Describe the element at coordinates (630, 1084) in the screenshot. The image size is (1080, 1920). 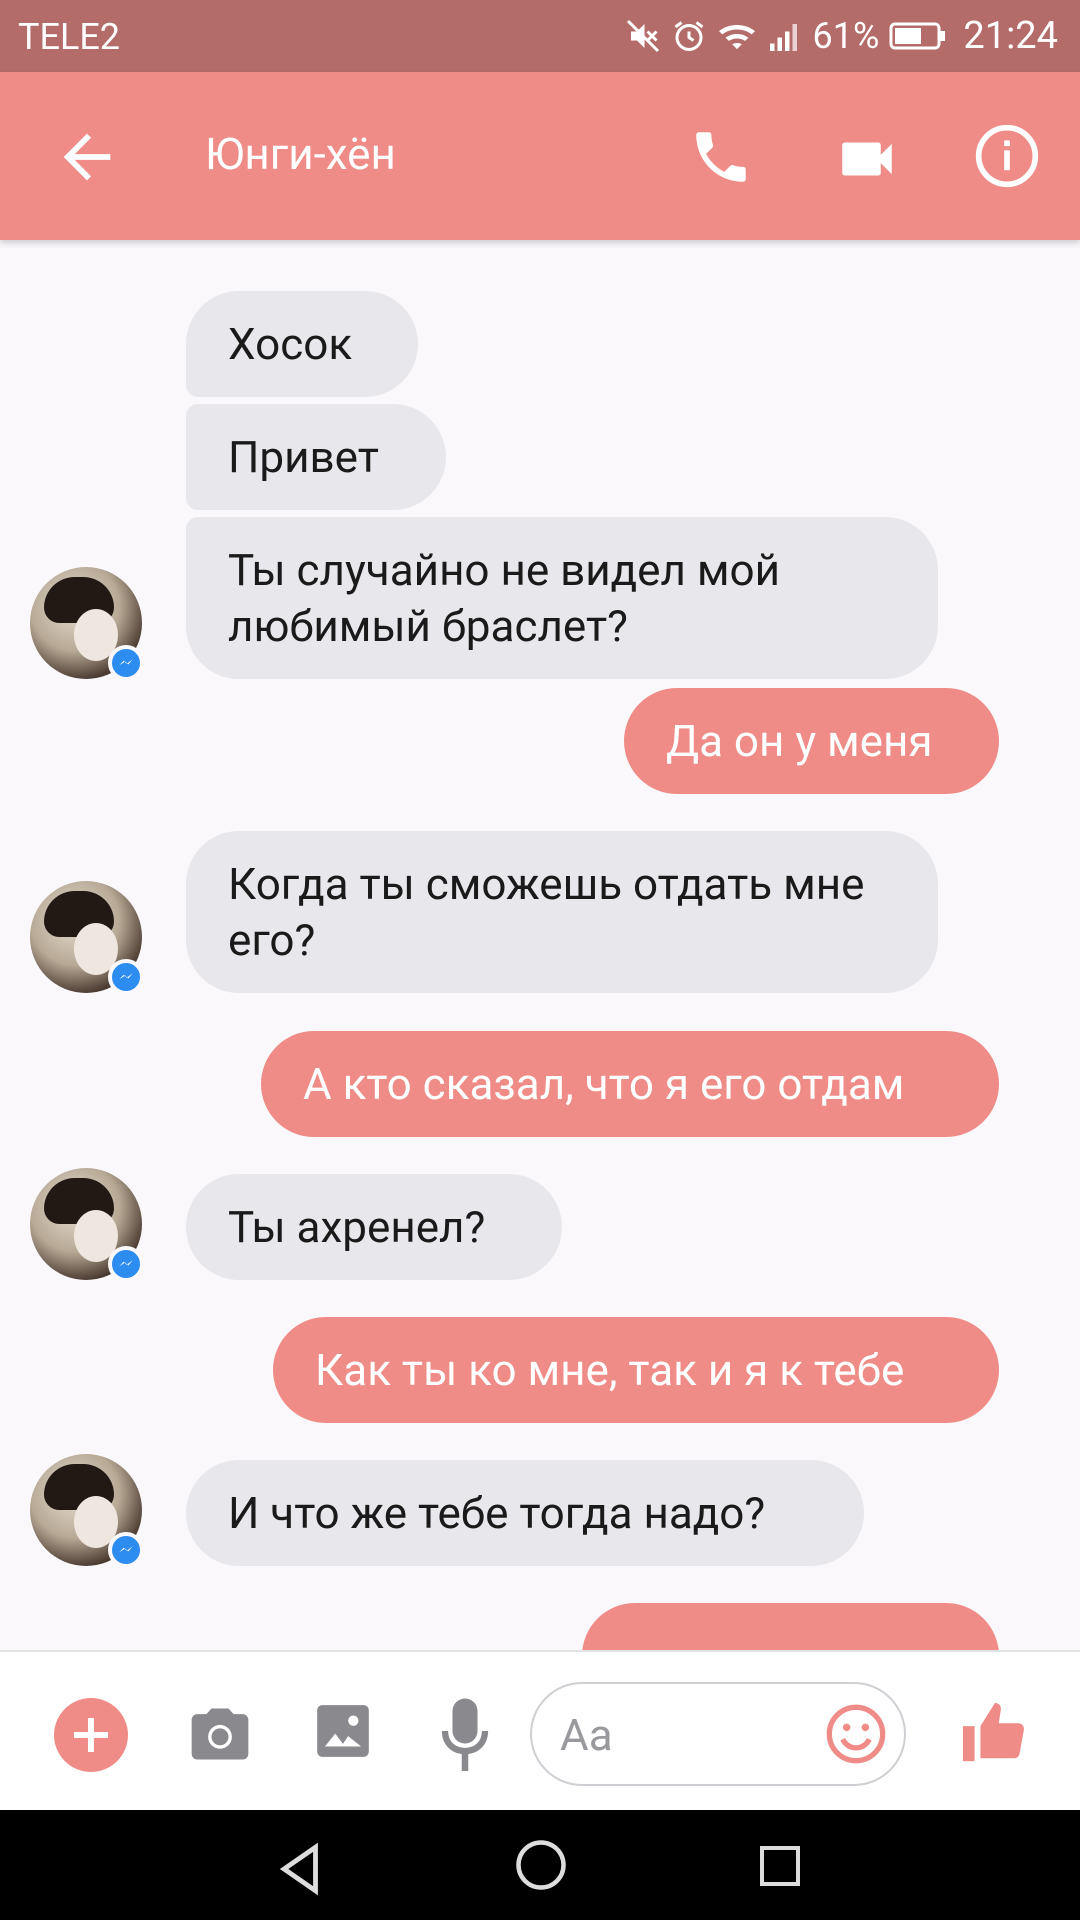
I see `outgoing-message: А кто сказал, что я его отдам` at that location.